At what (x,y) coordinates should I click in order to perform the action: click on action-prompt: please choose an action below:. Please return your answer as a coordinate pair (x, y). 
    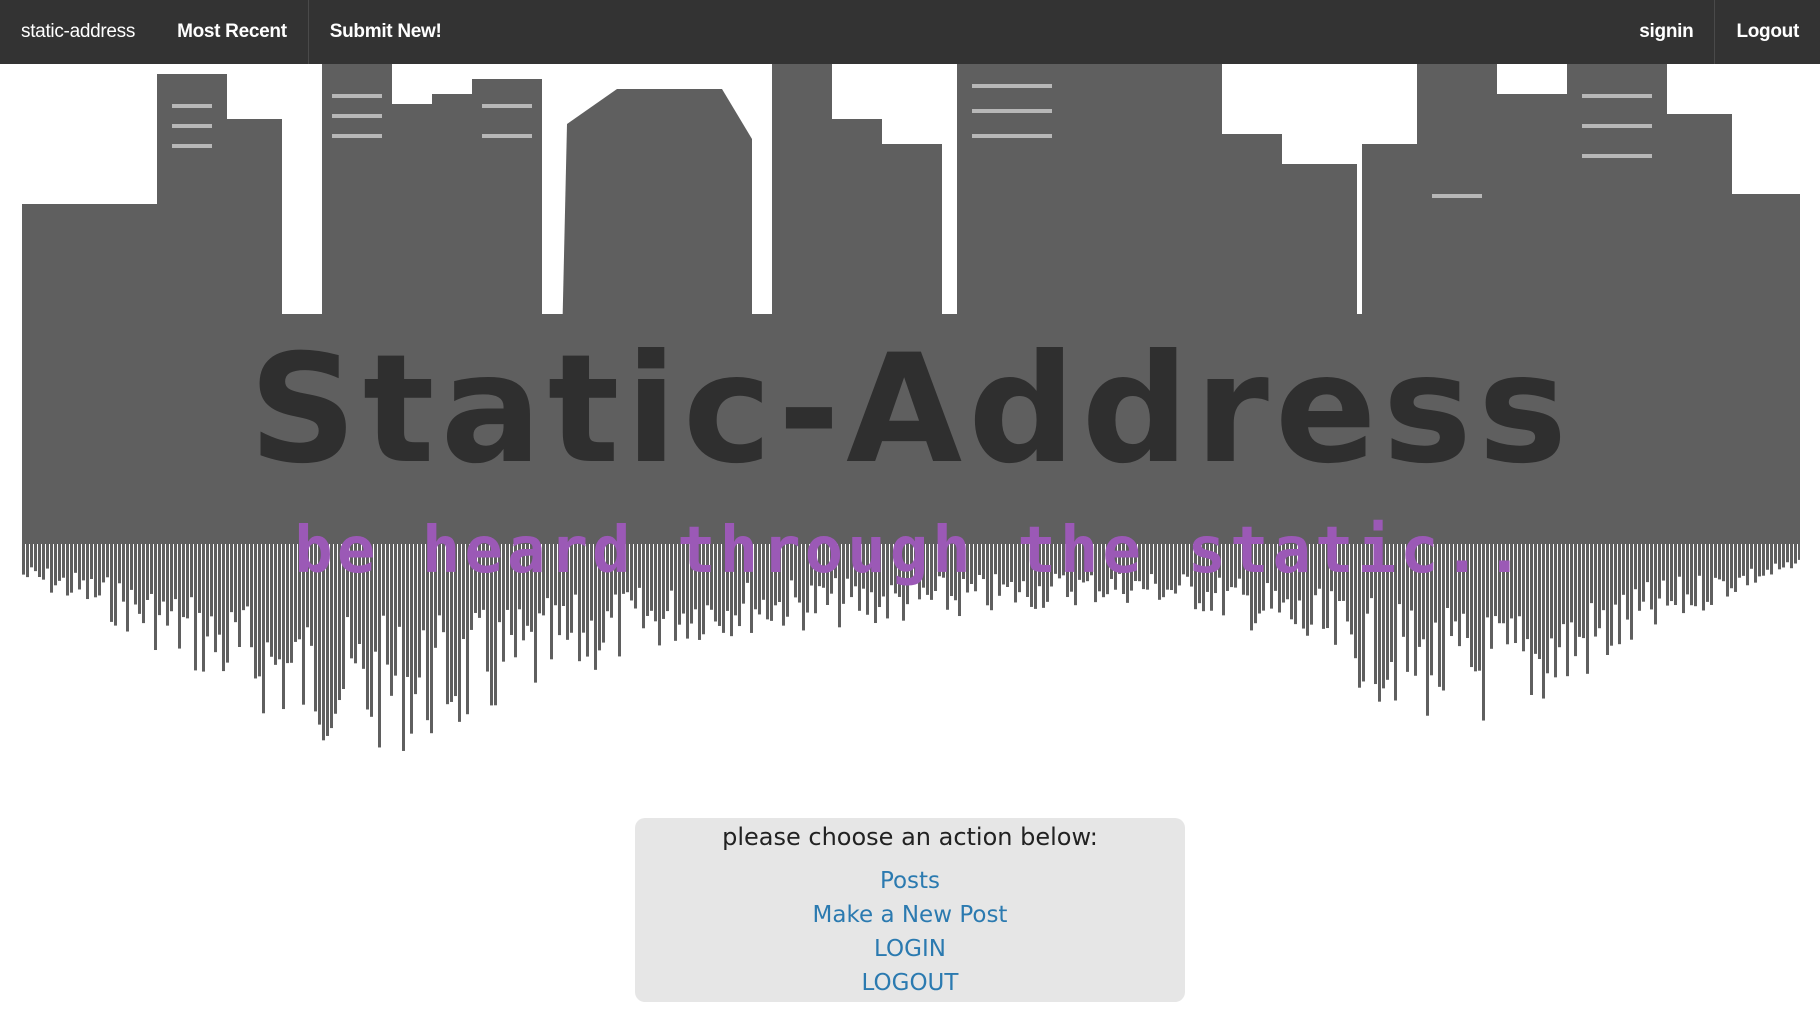
    Looking at the image, I should click on (910, 837).